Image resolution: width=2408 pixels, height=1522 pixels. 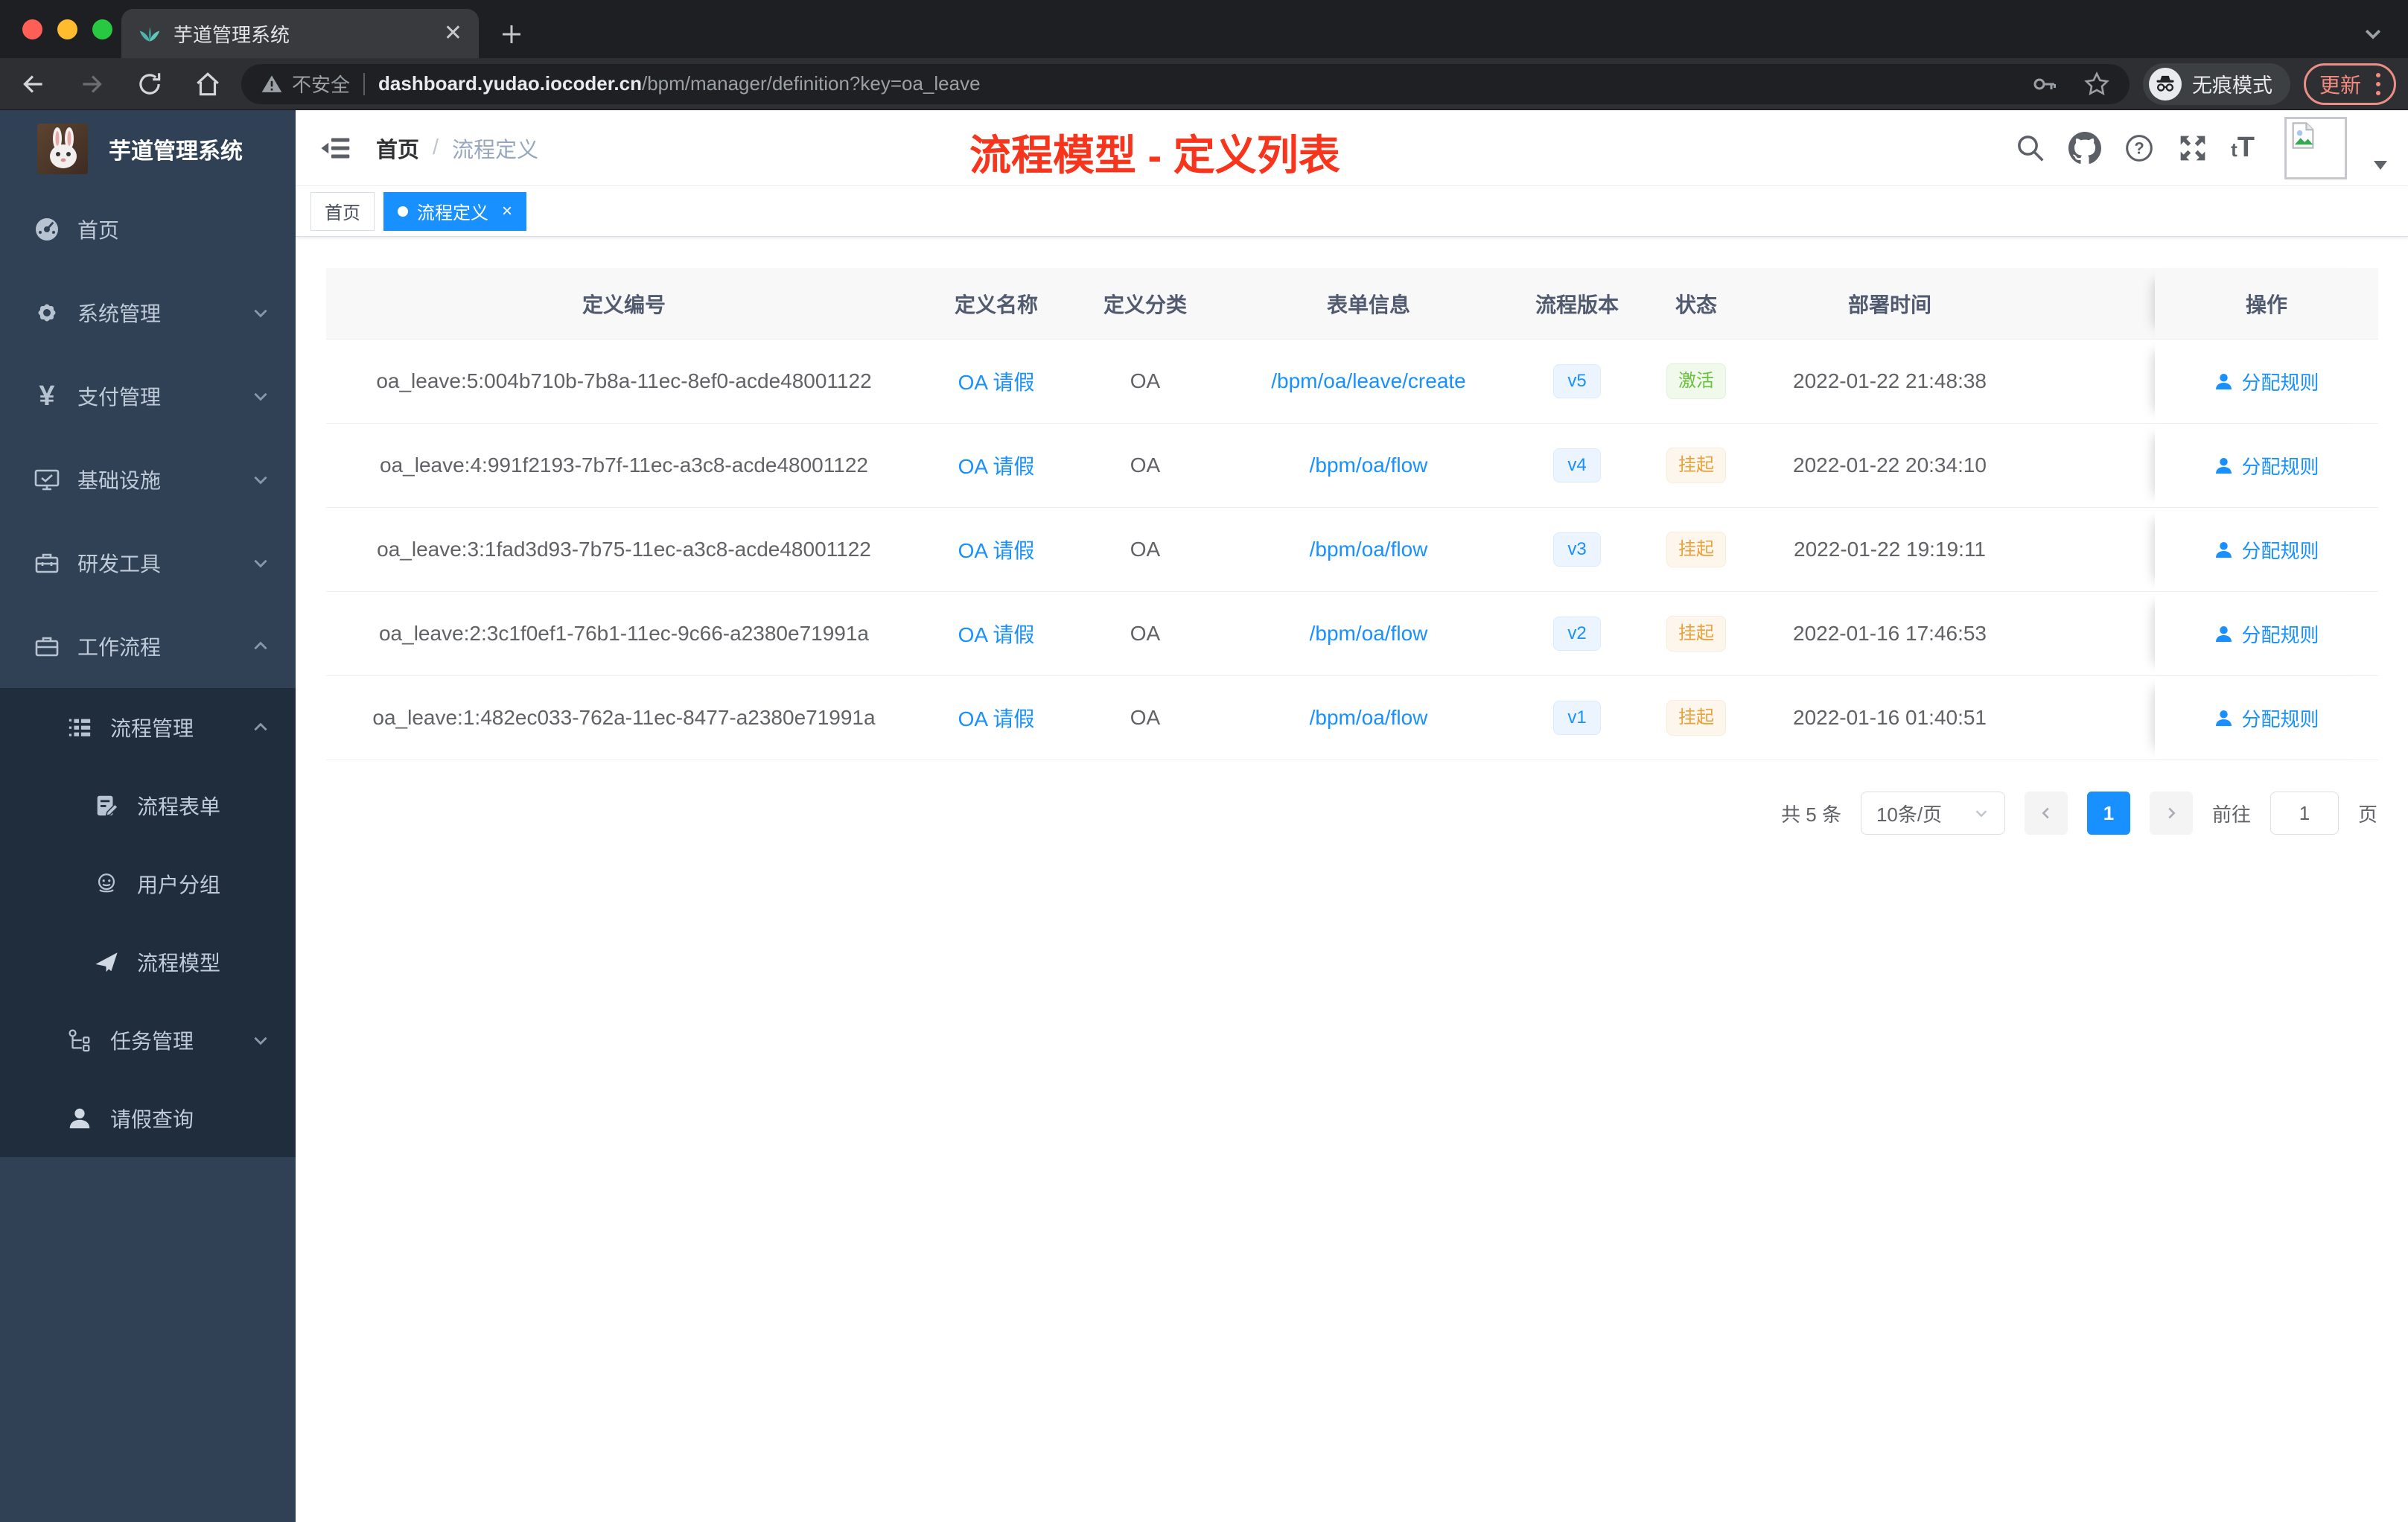 I want to click on deploy-time: 2022-01-16 01:40:51, so click(x=1890, y=717).